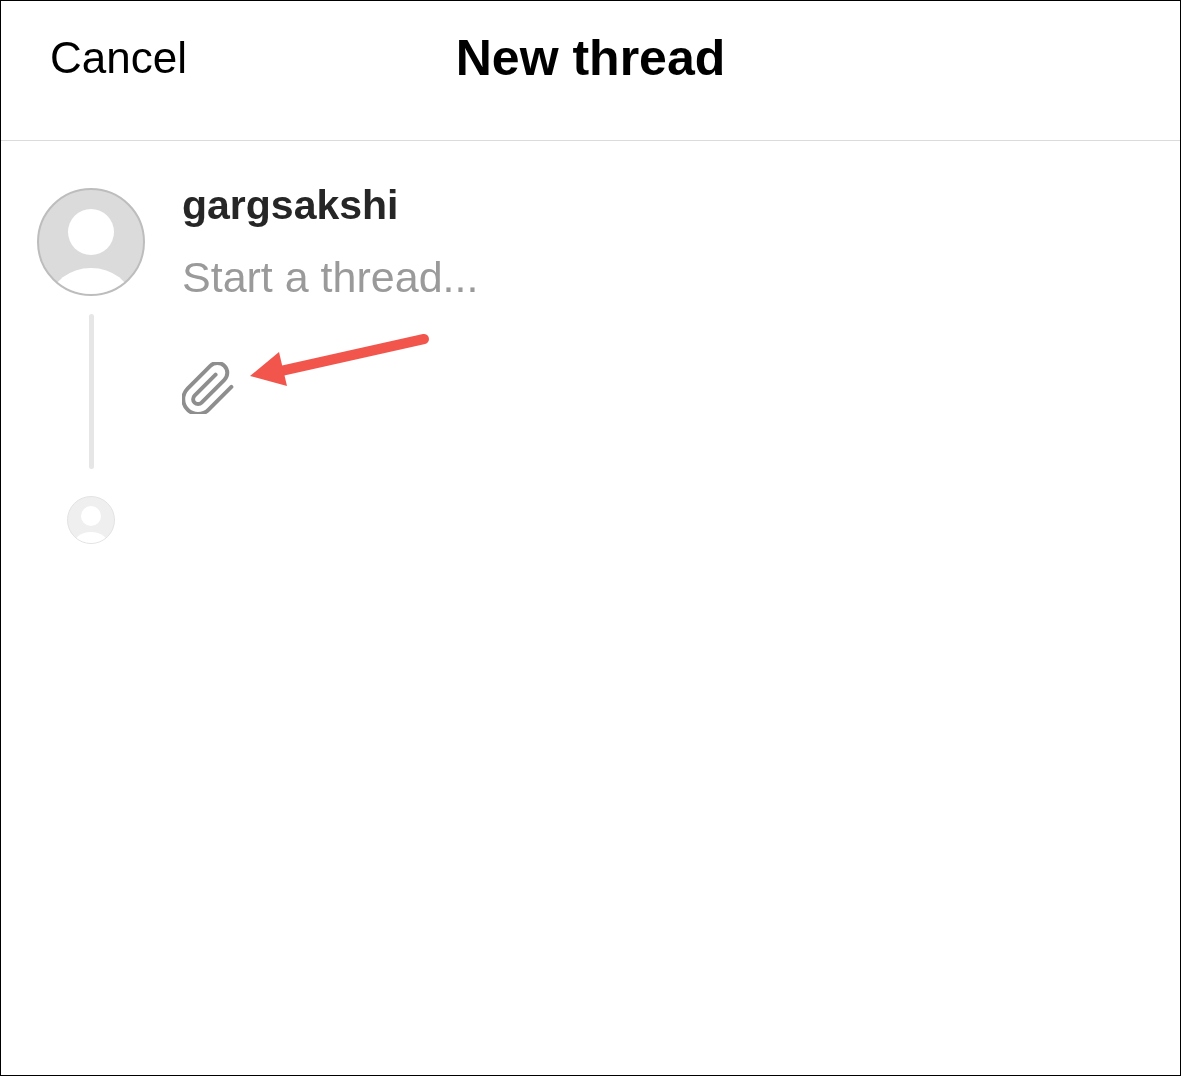 The height and width of the screenshot is (1076, 1181). What do you see at coordinates (91, 520) in the screenshot?
I see `small-avatar-icon` at bounding box center [91, 520].